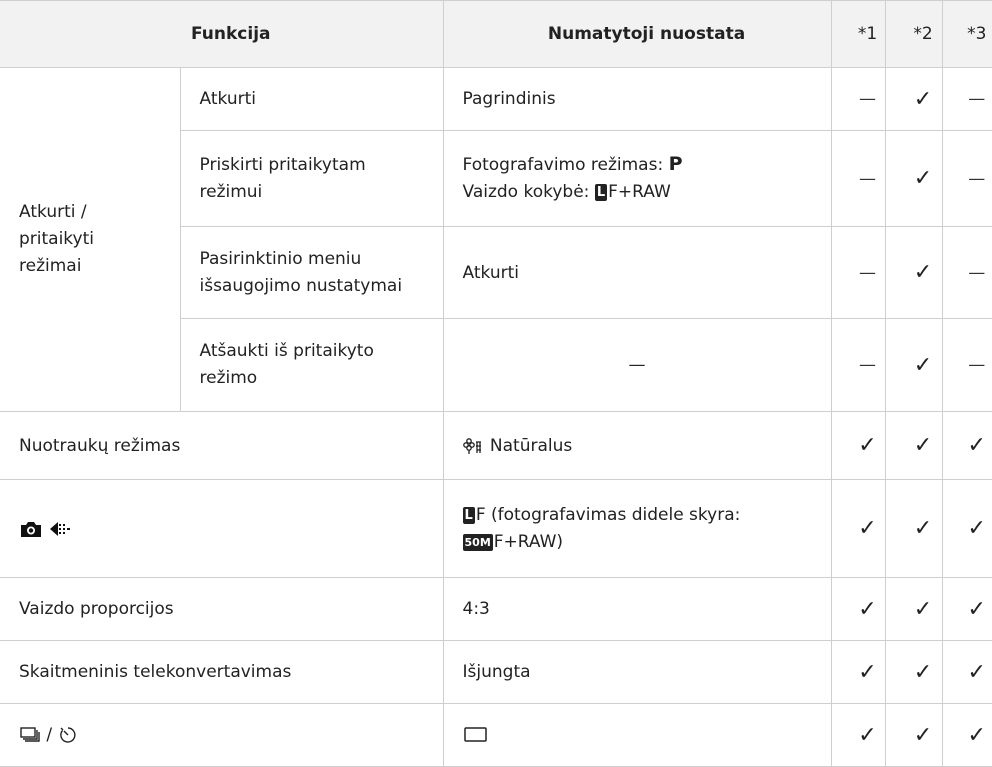 The width and height of the screenshot is (992, 767). What do you see at coordinates (476, 446) in the screenshot?
I see `picture-mode-natural-icon` at bounding box center [476, 446].